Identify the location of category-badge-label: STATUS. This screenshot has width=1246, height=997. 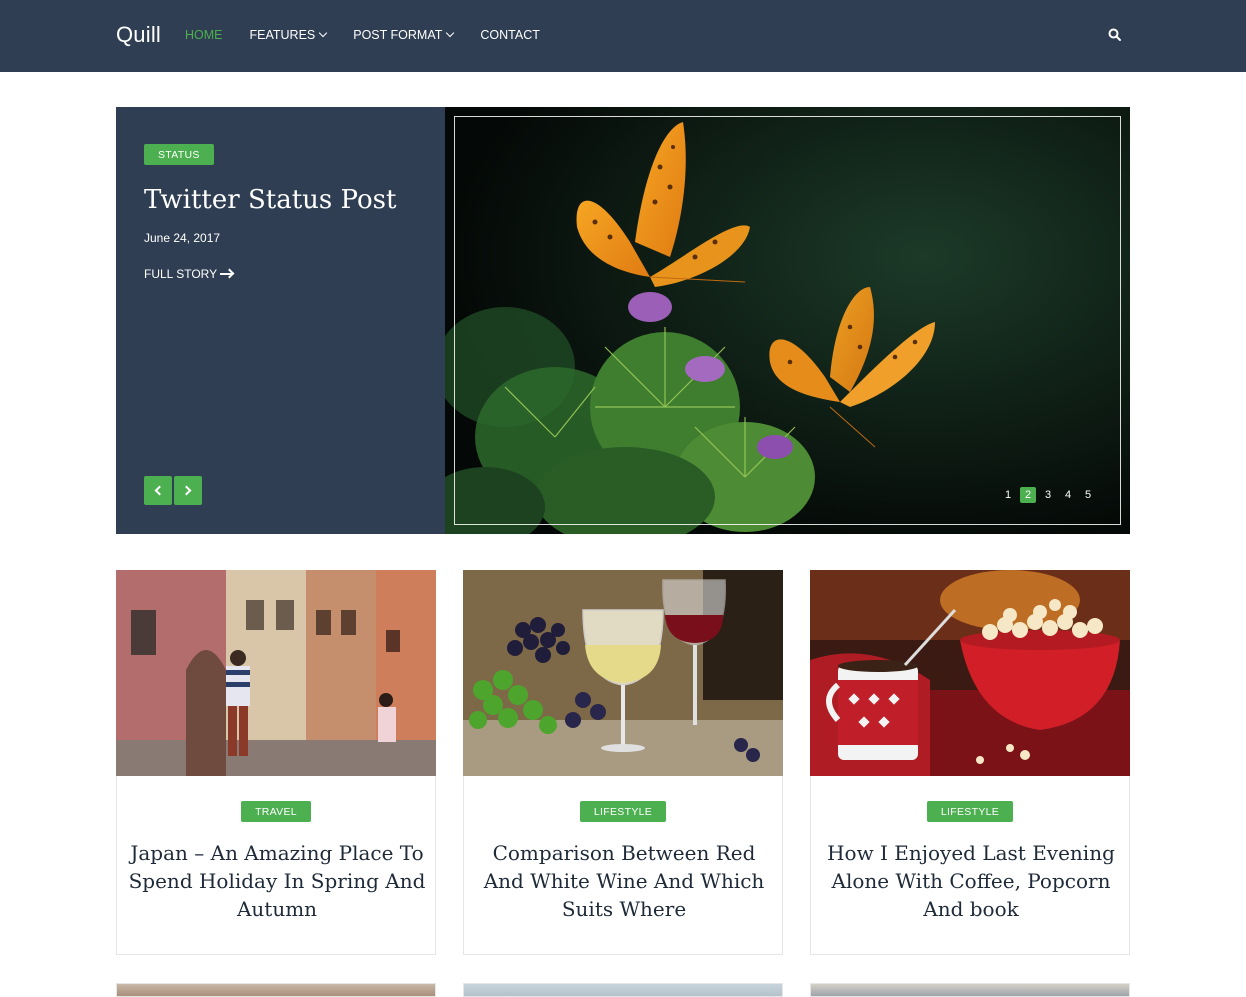
(179, 154).